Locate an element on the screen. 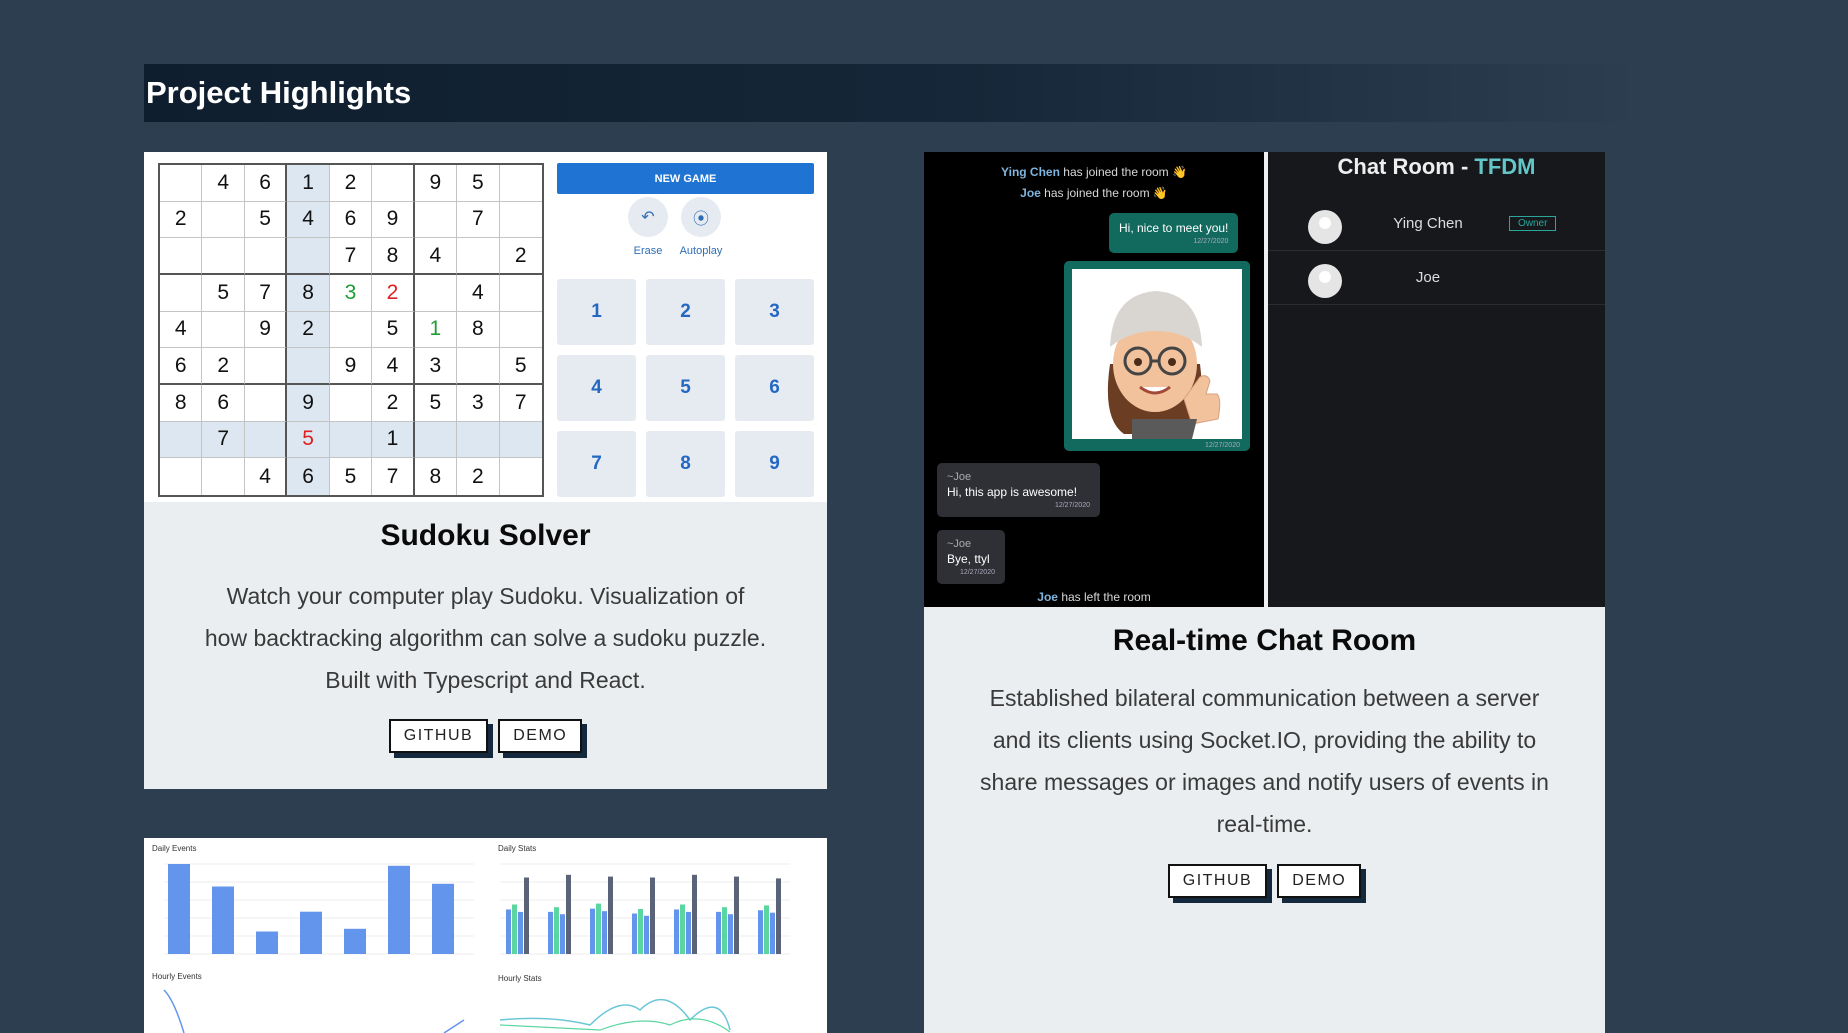  numpad-key: 8 is located at coordinates (685, 464).